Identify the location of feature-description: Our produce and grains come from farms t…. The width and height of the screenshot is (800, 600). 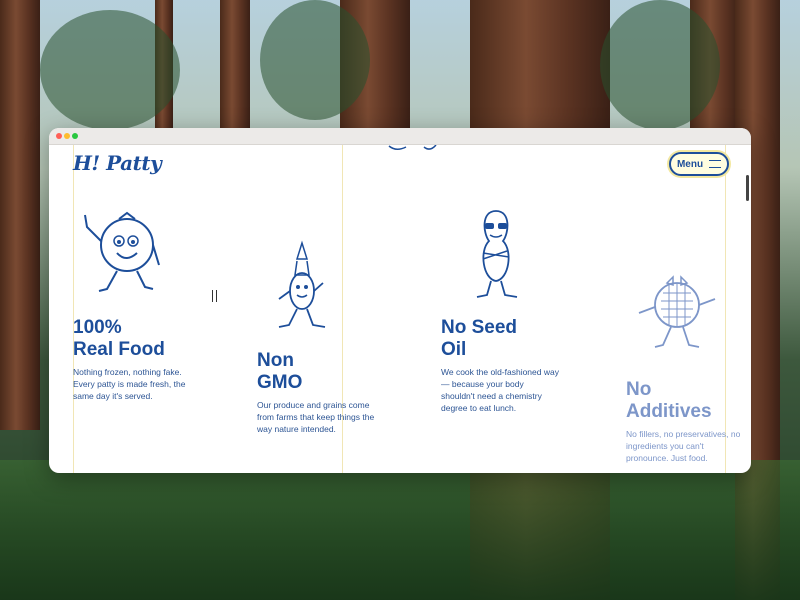
(316, 417).